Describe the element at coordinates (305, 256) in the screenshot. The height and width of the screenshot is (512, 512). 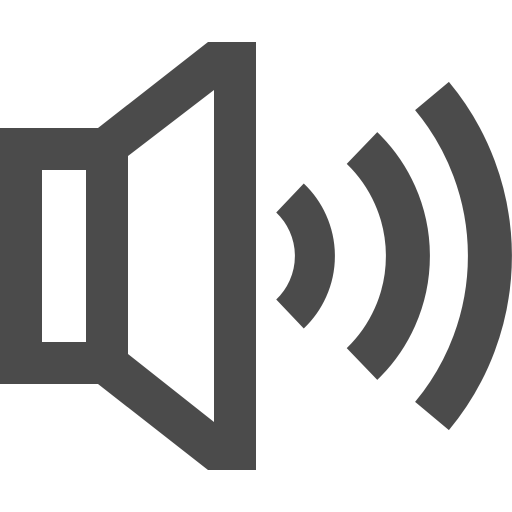
I see `sound-wave-small-icon` at that location.